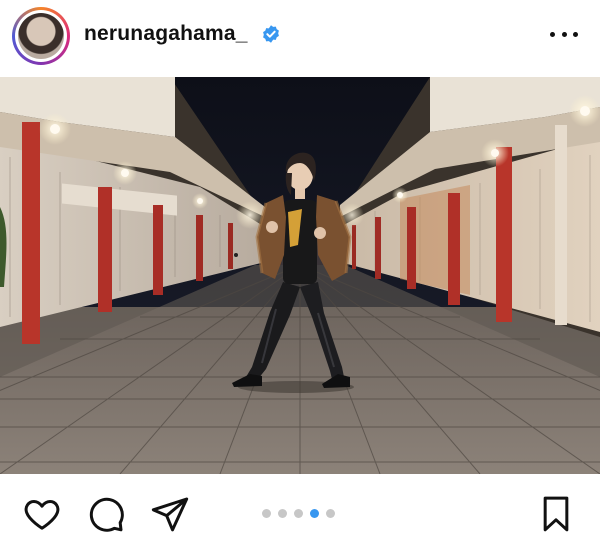 Image resolution: width=600 pixels, height=539 pixels. What do you see at coordinates (166, 34) in the screenshot?
I see `username: nerunagahama_` at bounding box center [166, 34].